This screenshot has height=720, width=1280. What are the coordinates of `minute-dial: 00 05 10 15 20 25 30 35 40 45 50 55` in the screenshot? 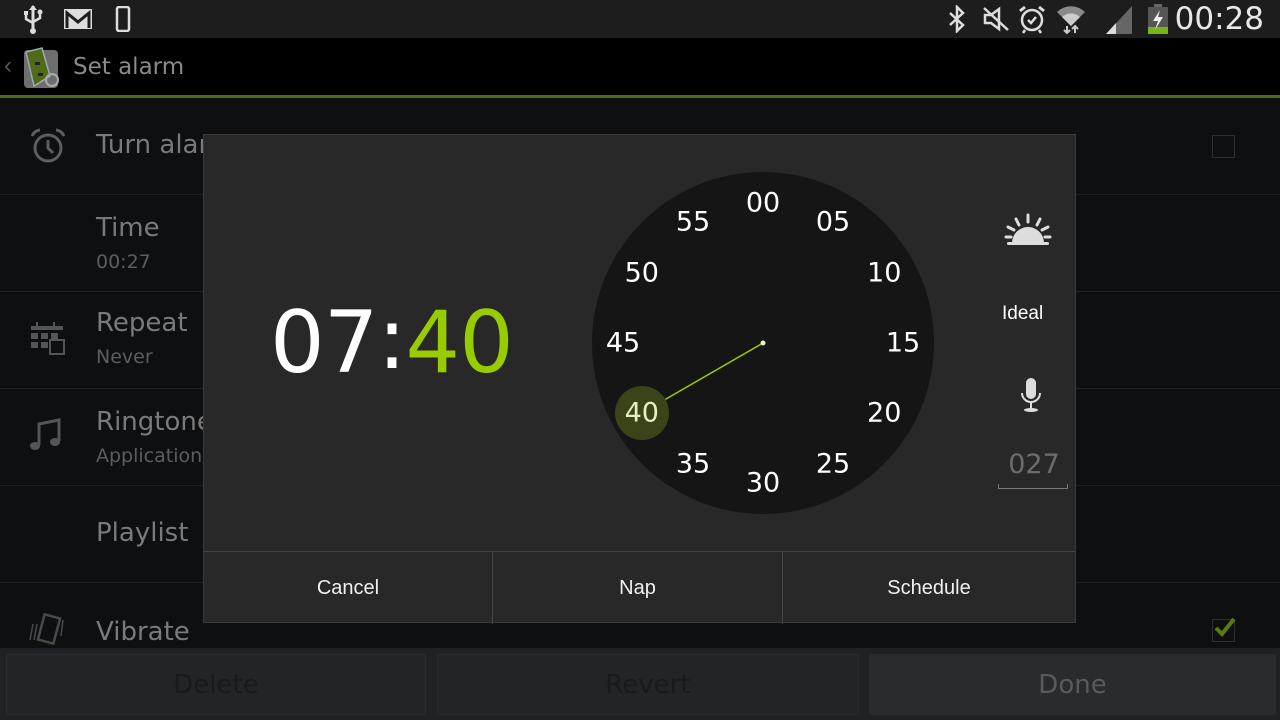 It's located at (763, 343).